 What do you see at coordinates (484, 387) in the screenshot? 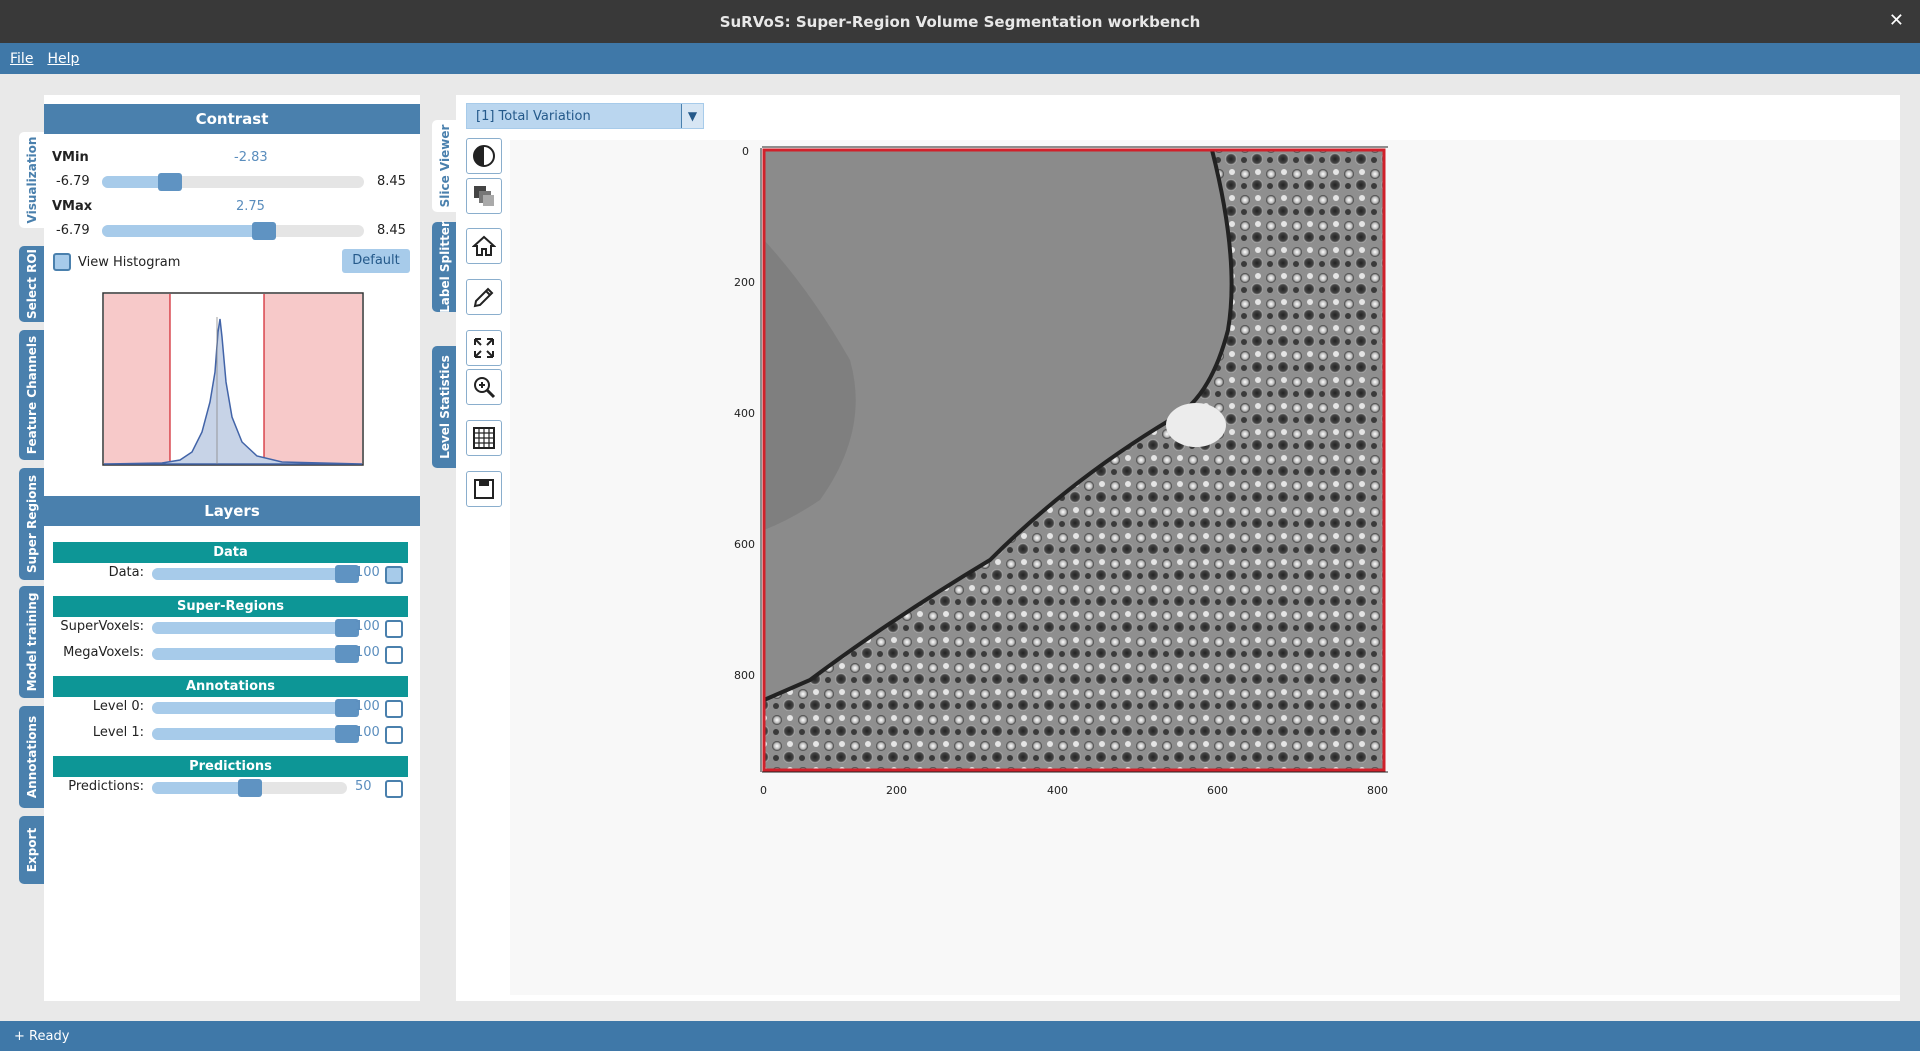
I see `zoom-icon` at bounding box center [484, 387].